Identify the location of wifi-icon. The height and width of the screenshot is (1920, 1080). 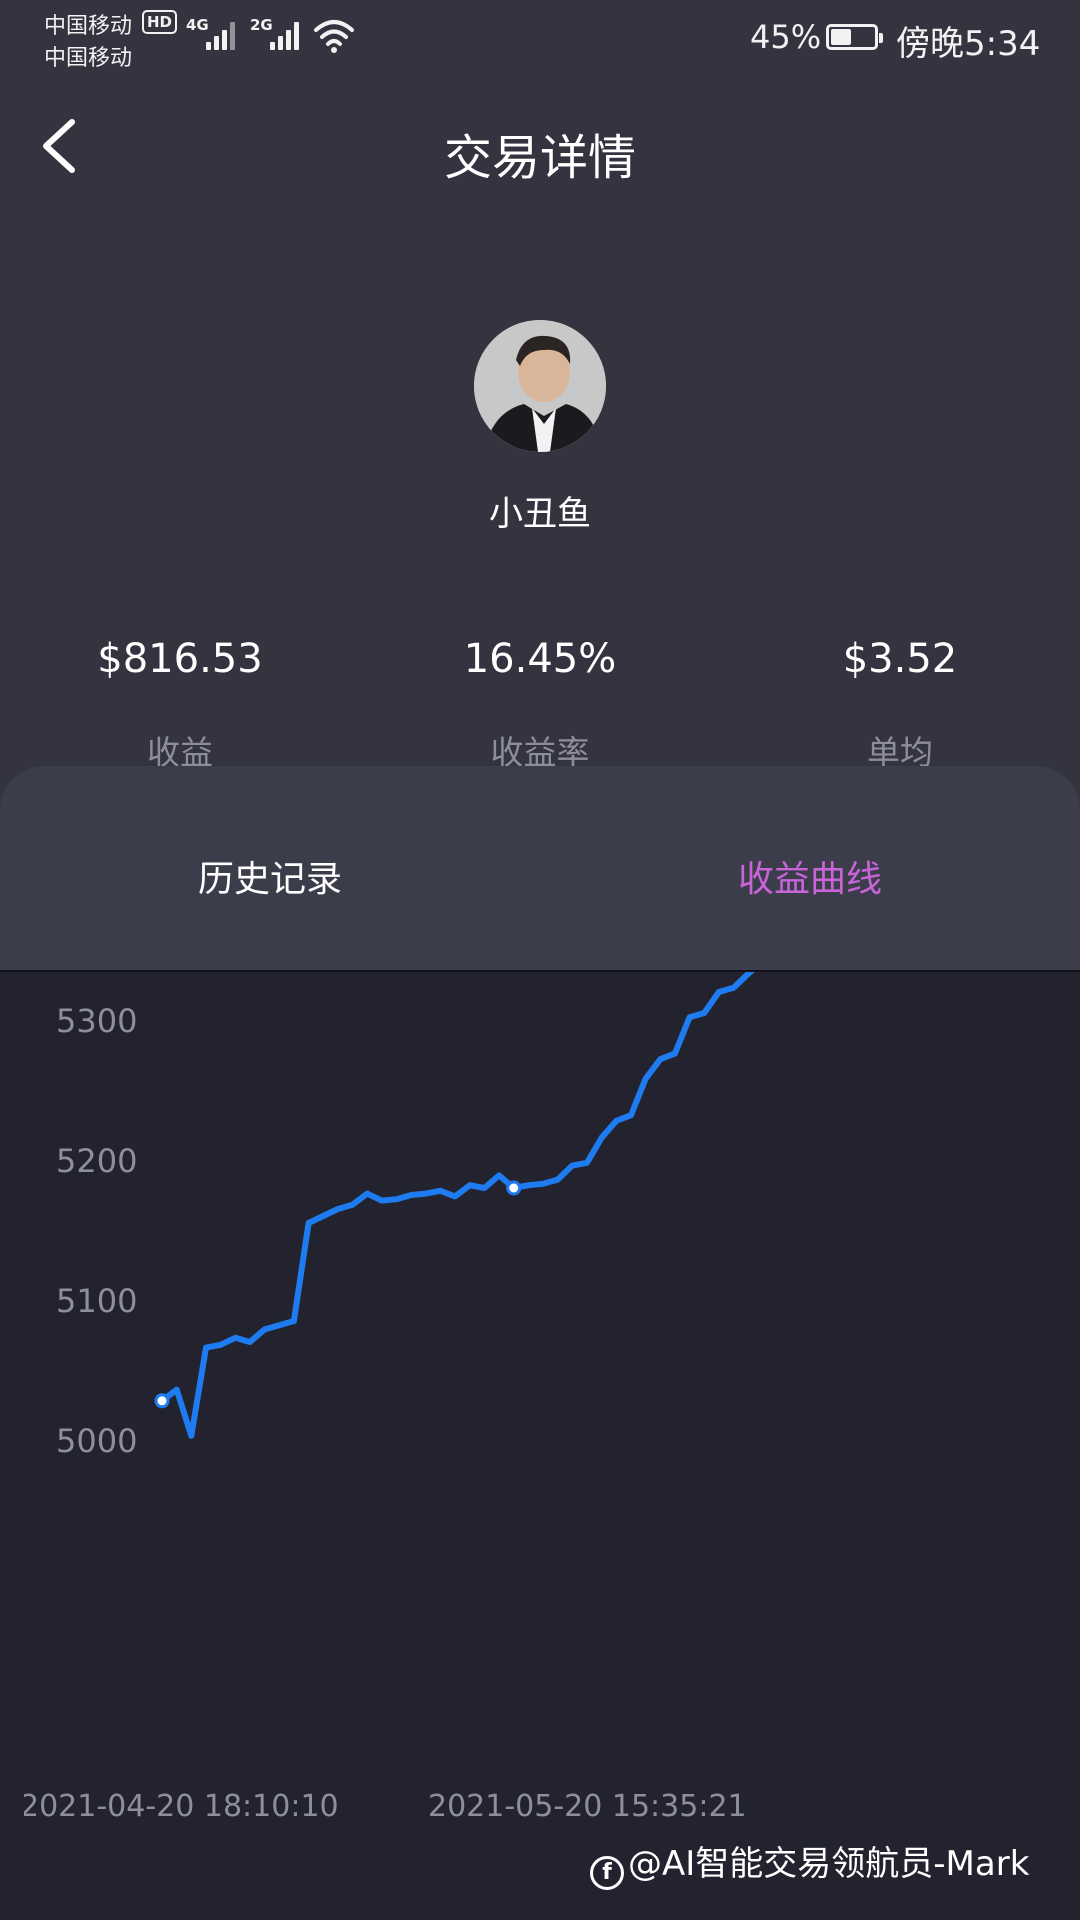
(334, 36).